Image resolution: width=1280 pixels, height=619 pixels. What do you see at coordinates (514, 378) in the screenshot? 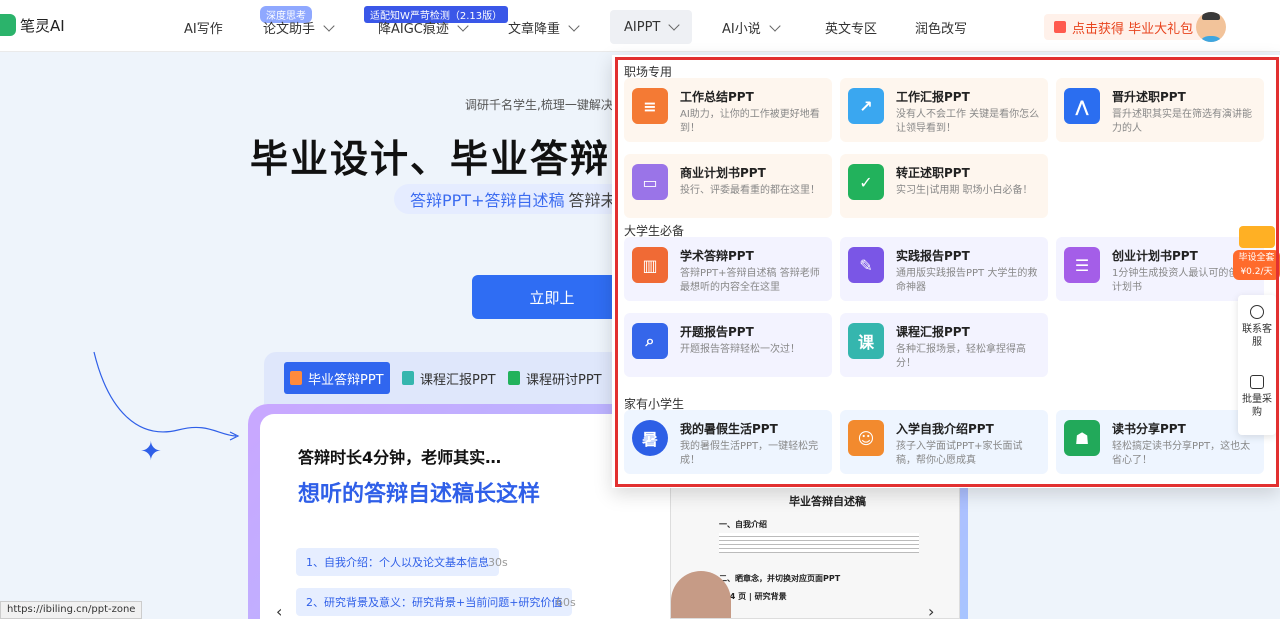
I see `doc-icon` at bounding box center [514, 378].